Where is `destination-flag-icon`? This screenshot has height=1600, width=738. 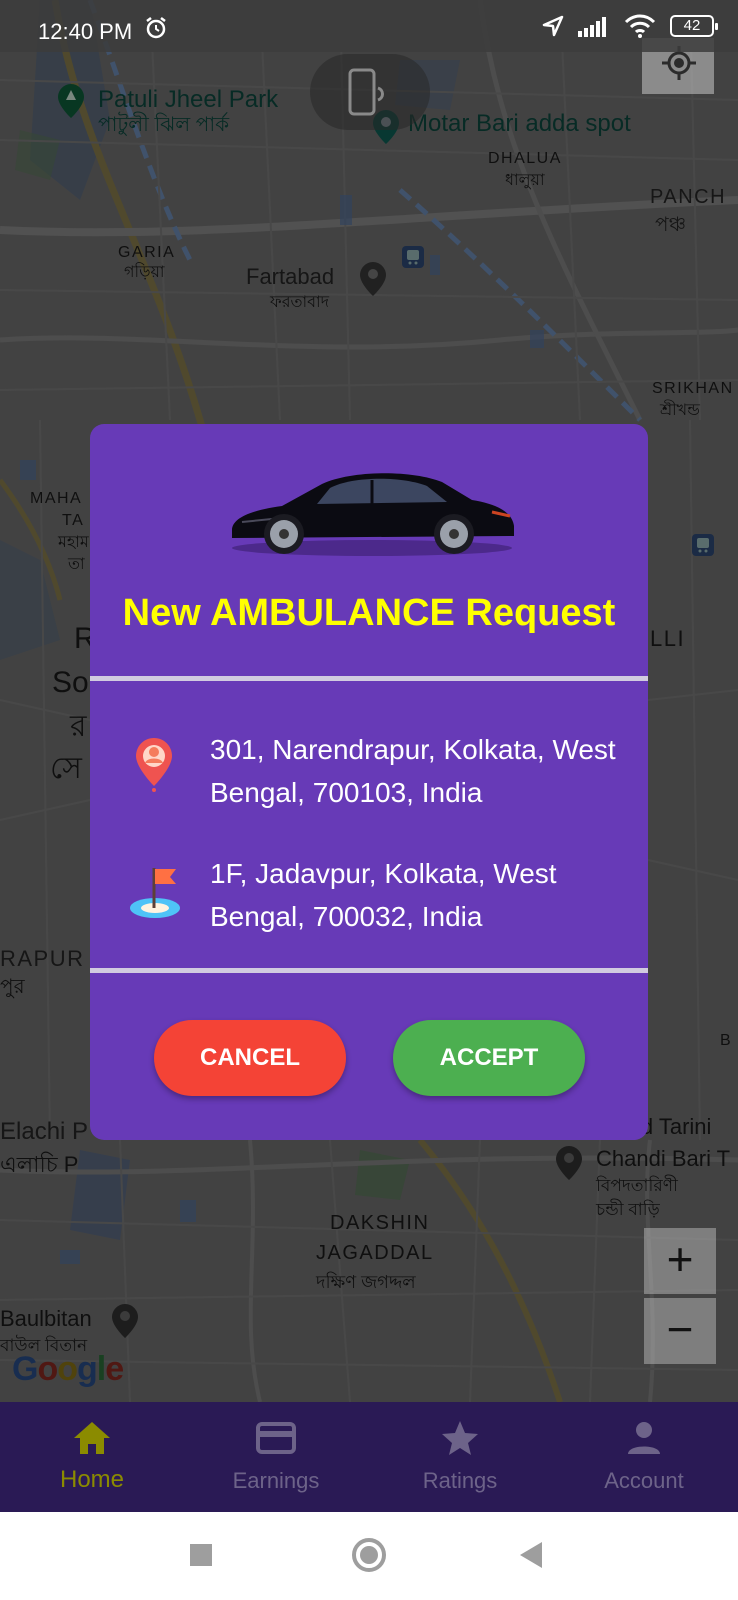
destination-flag-icon is located at coordinates (155, 893).